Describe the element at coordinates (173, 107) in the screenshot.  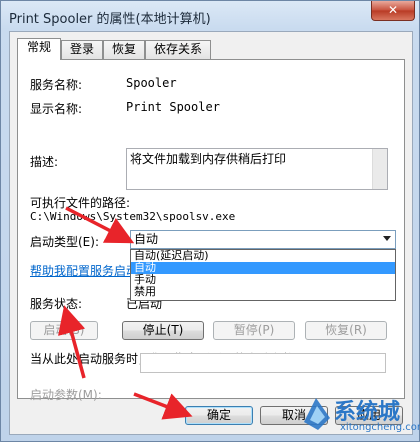
I see `display-name-value: Print Spooler` at that location.